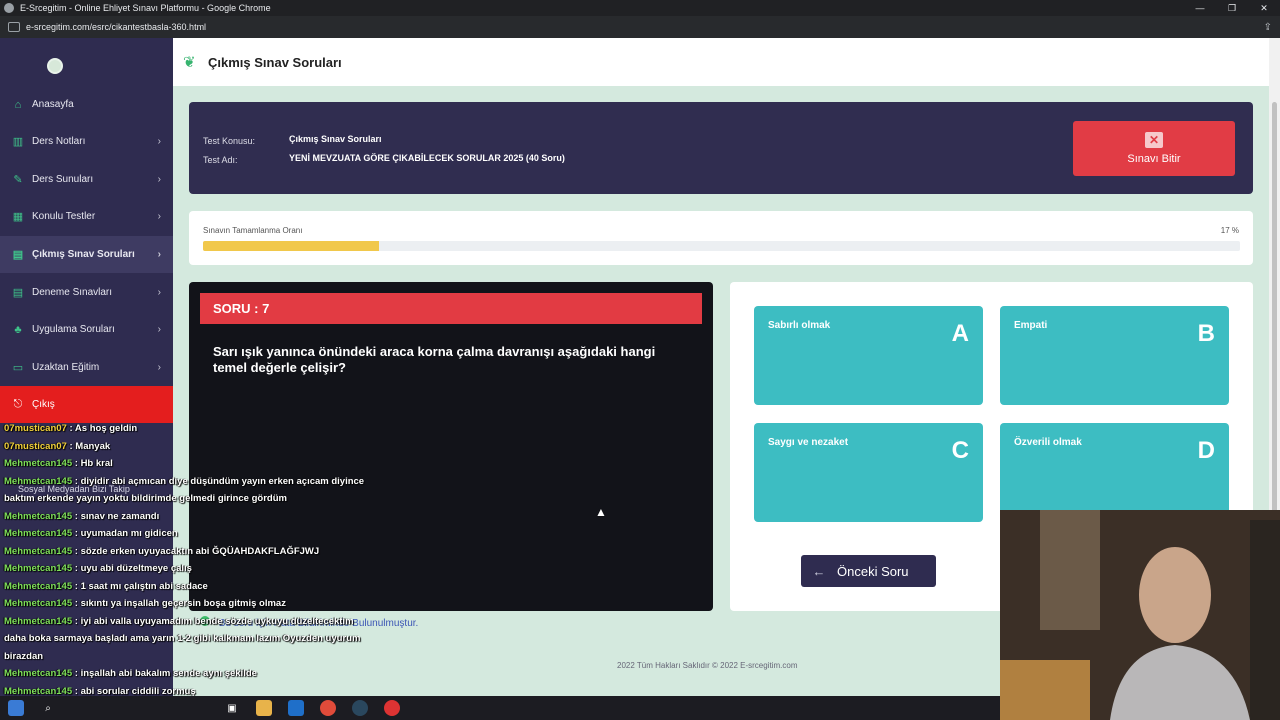 The image size is (1280, 720). I want to click on chat-text: : Hb kral, so click(92, 463).